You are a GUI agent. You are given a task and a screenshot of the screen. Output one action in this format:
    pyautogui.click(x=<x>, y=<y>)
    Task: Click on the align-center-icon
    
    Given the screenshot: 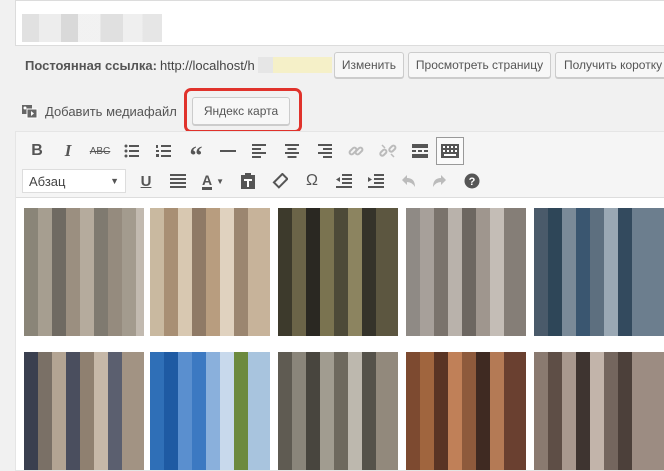 What is the action you would take?
    pyautogui.click(x=292, y=151)
    